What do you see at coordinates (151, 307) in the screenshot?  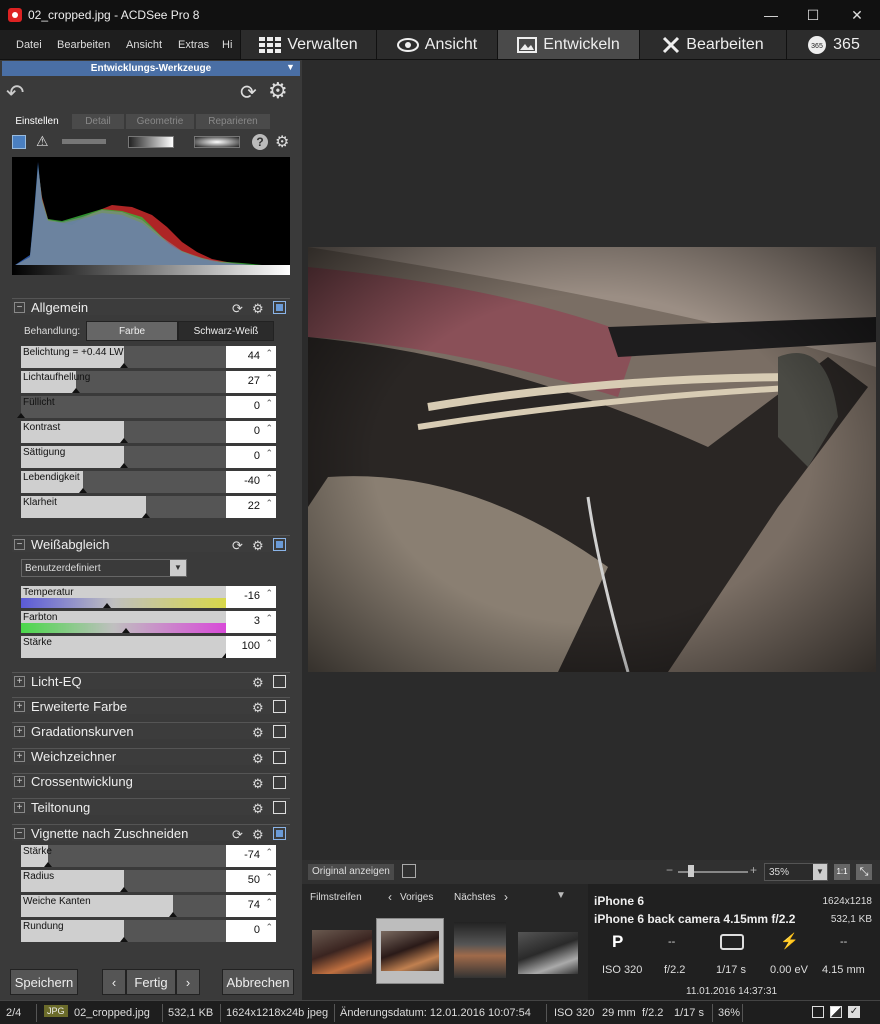 I see `section-allgemein: − Allgemein ⟳ ⚙` at bounding box center [151, 307].